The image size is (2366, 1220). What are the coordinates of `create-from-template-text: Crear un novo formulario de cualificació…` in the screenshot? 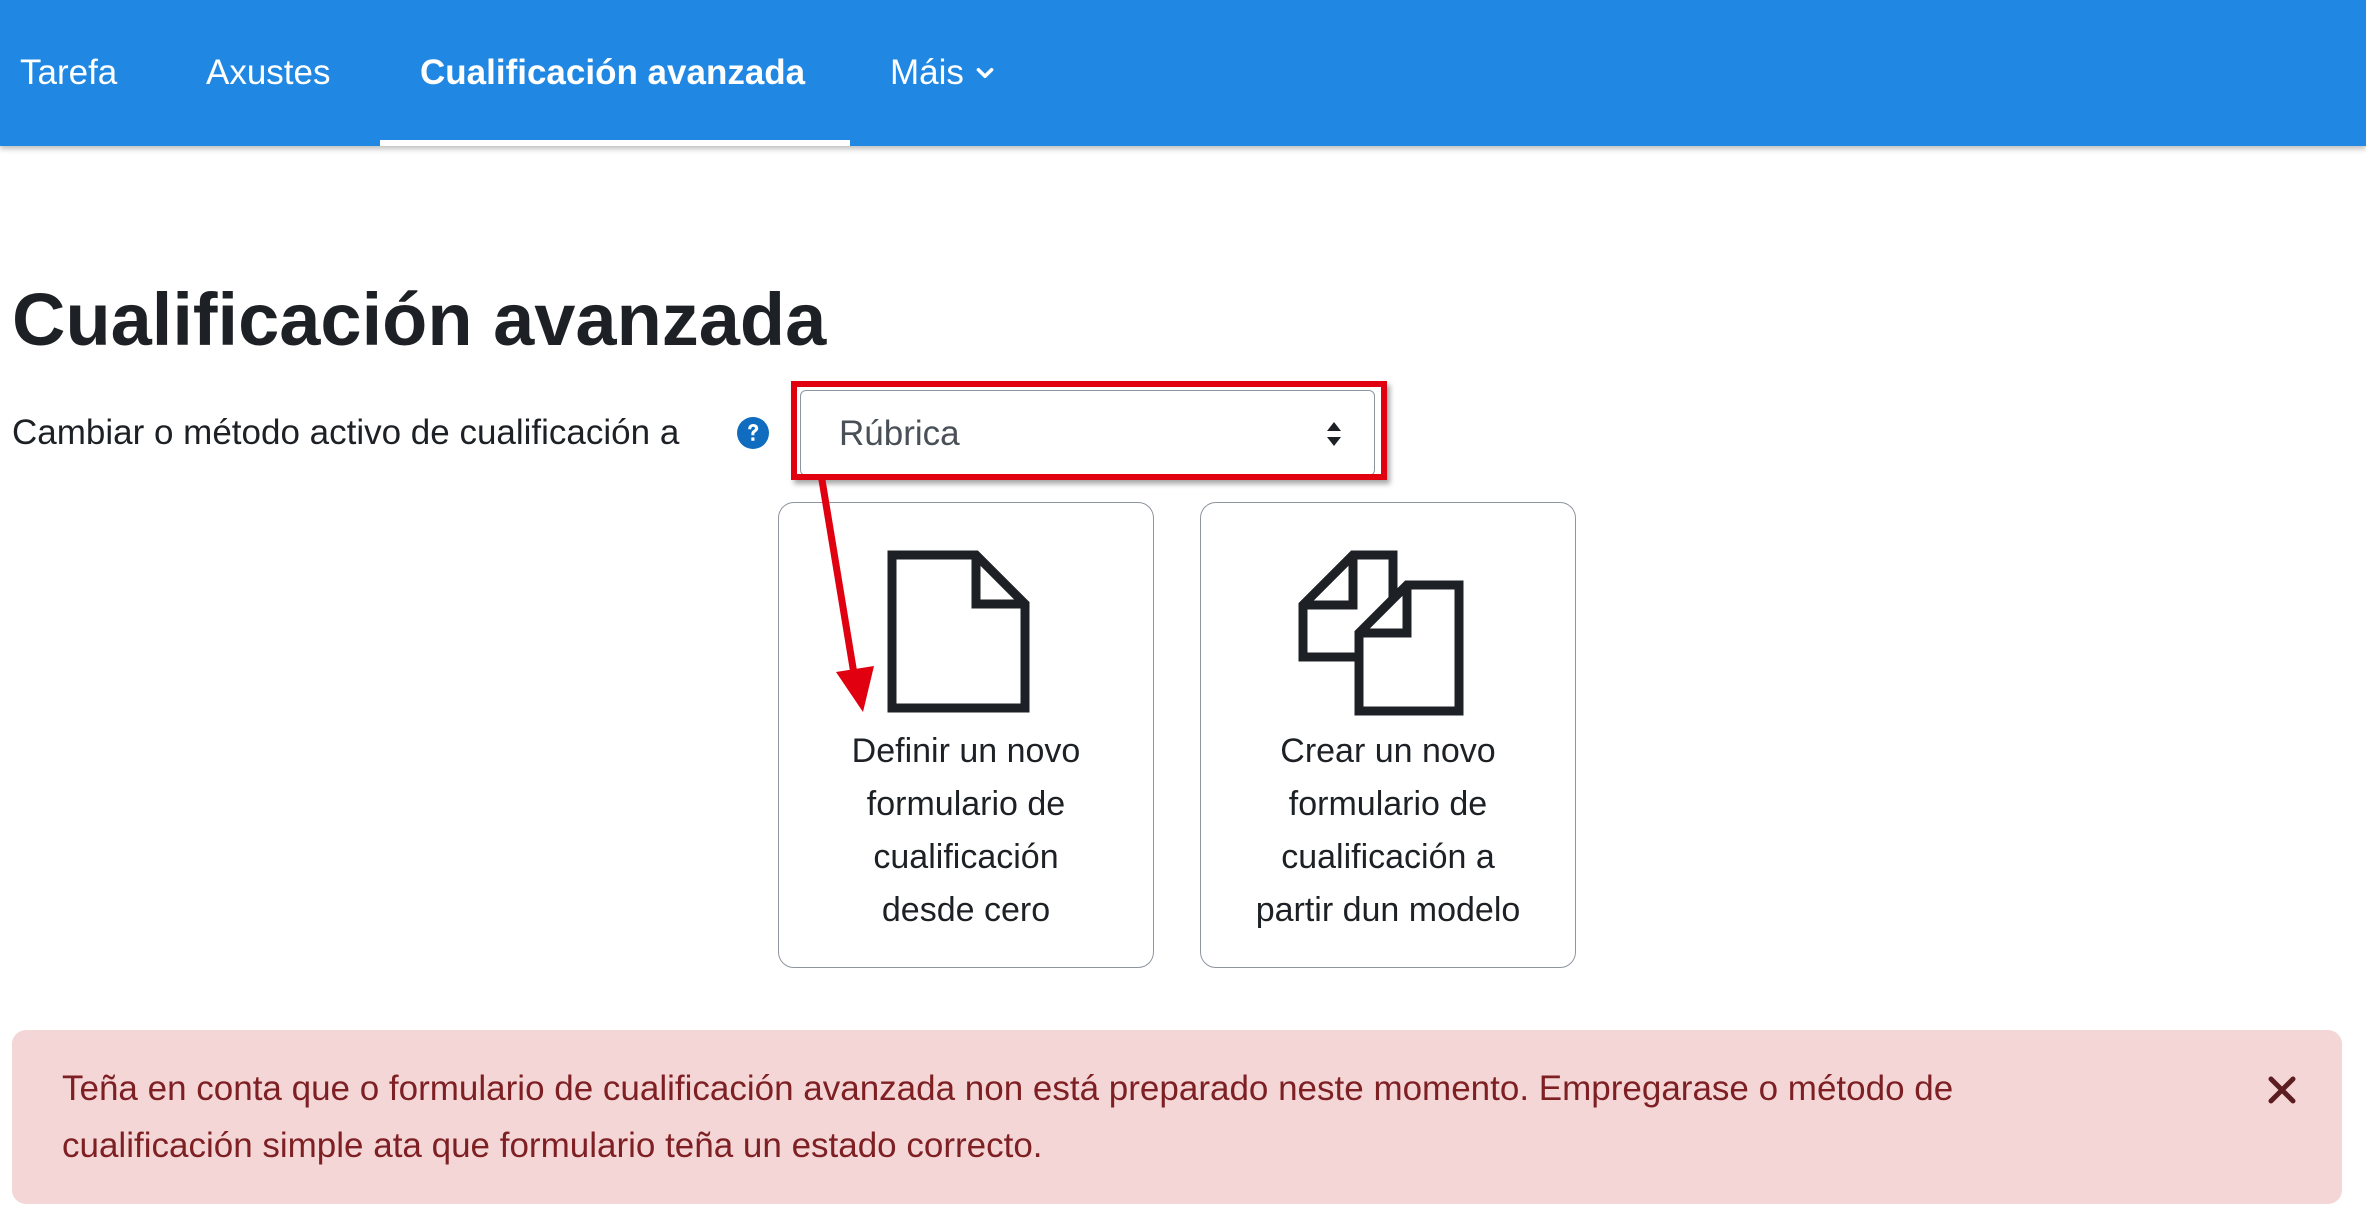 It's located at (1388, 831).